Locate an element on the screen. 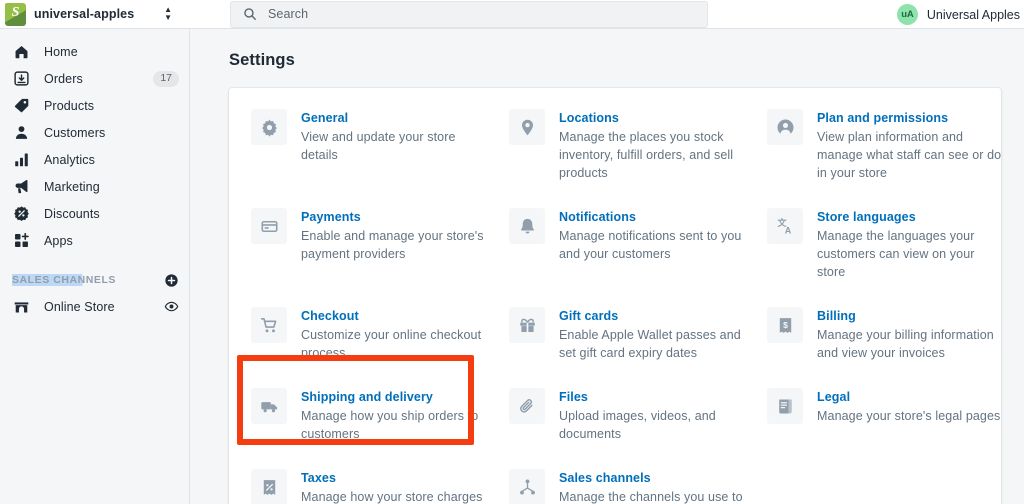  settings-item-title: Checkout is located at coordinates (395, 316).